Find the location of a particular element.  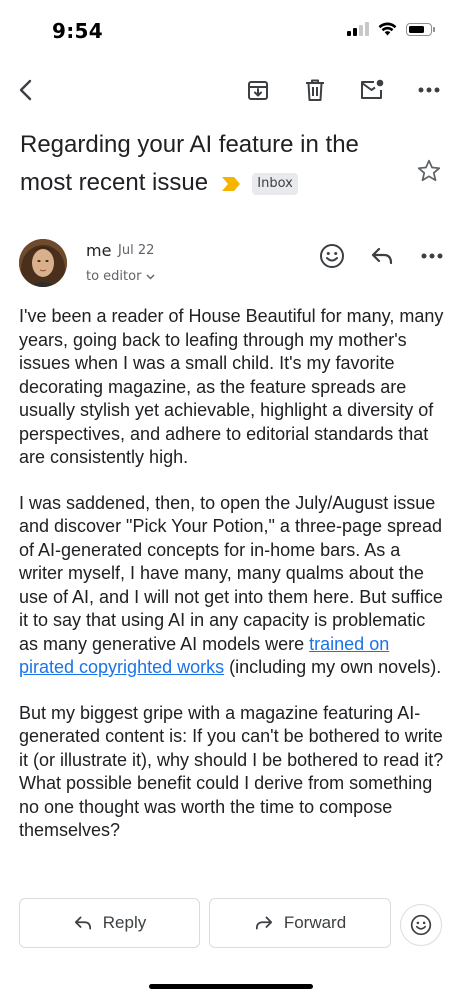

bottom-action-bar: Reply Forward is located at coordinates (231, 944).